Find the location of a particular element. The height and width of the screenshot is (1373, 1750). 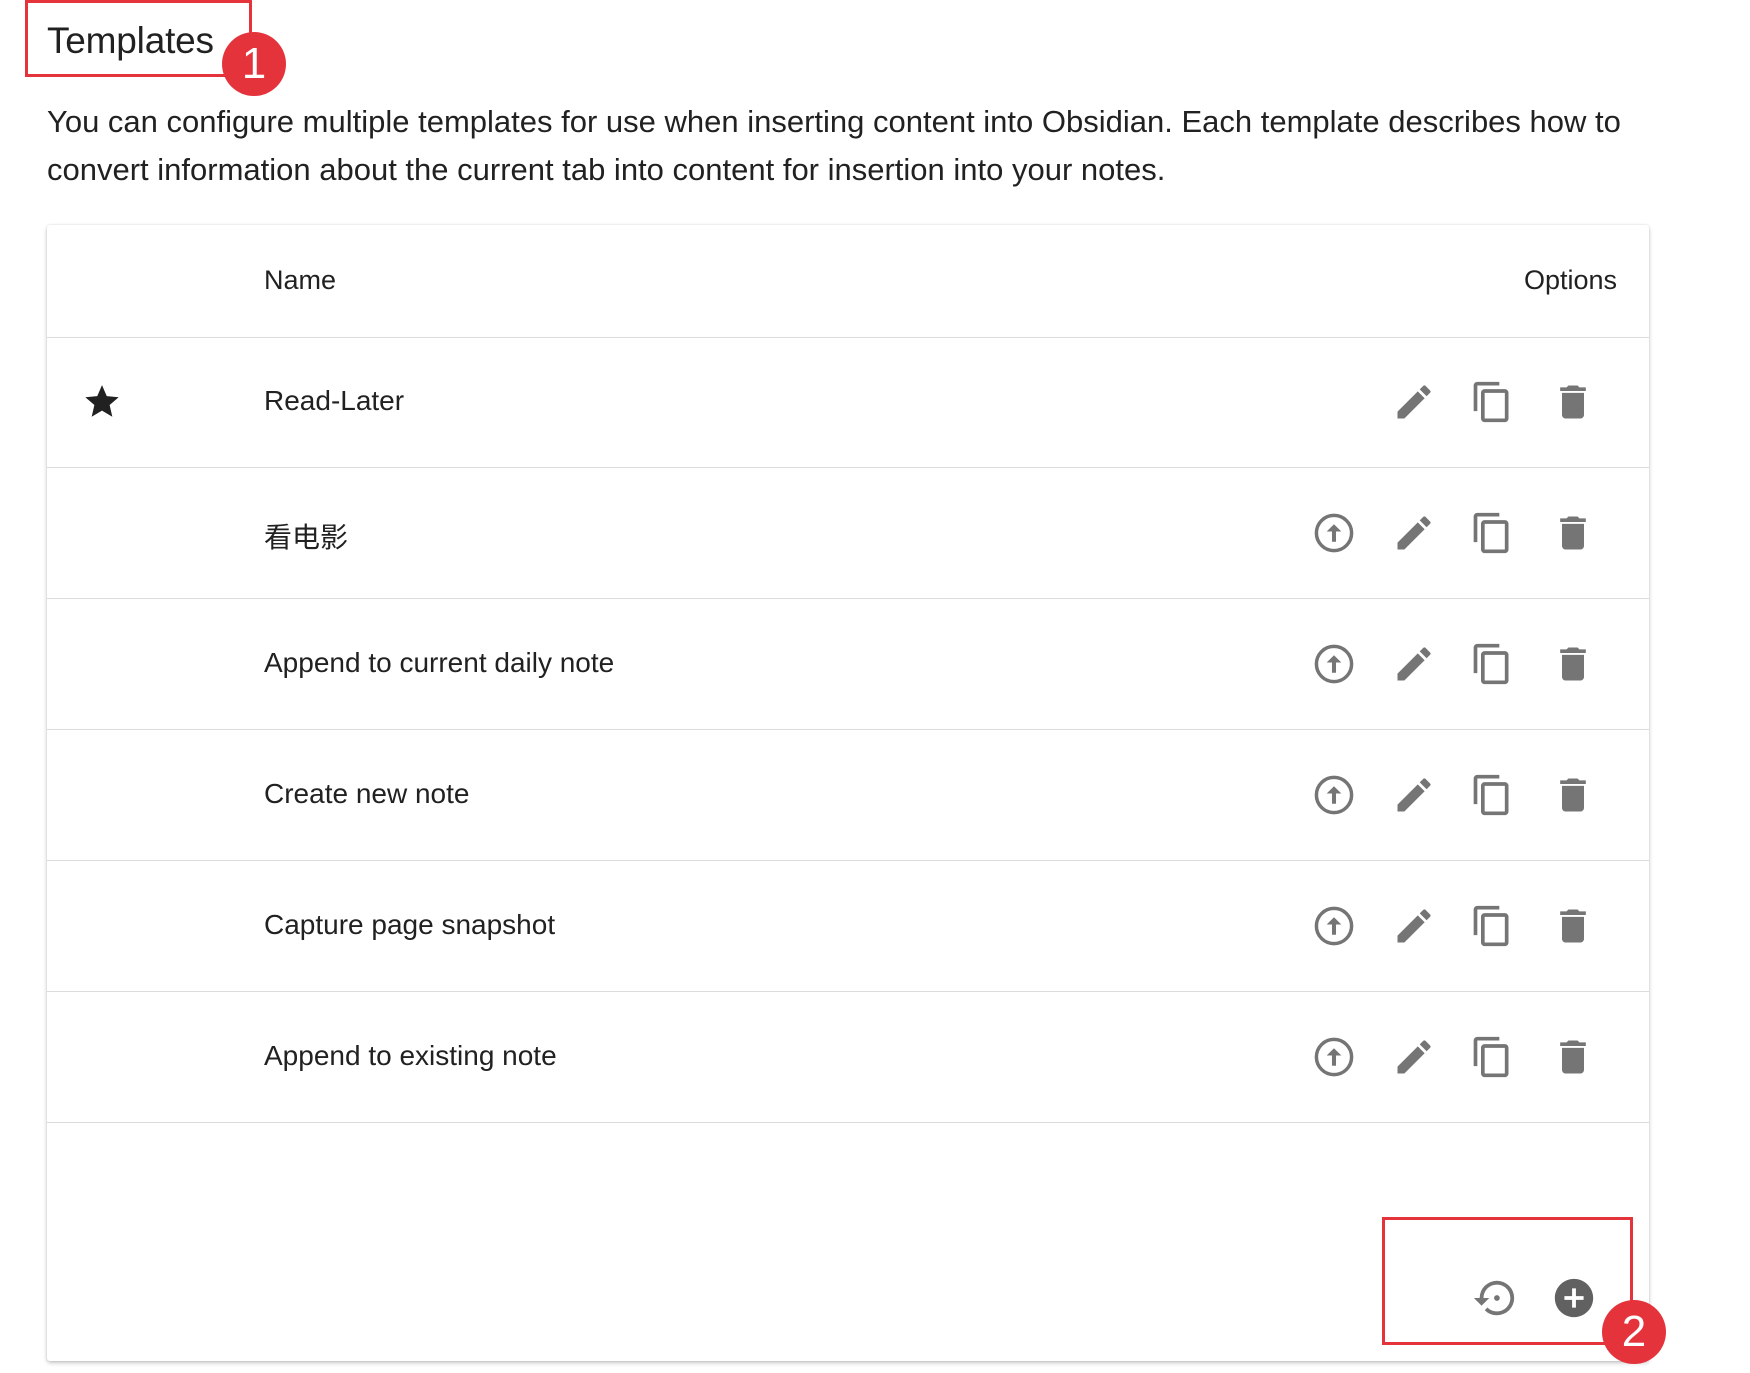

template-name: Append to current daily note is located at coordinates (439, 662).